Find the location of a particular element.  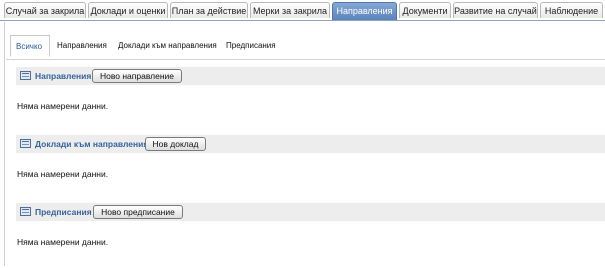

empty-message-prescriptions: Няма намерени данни. is located at coordinates (63, 242).